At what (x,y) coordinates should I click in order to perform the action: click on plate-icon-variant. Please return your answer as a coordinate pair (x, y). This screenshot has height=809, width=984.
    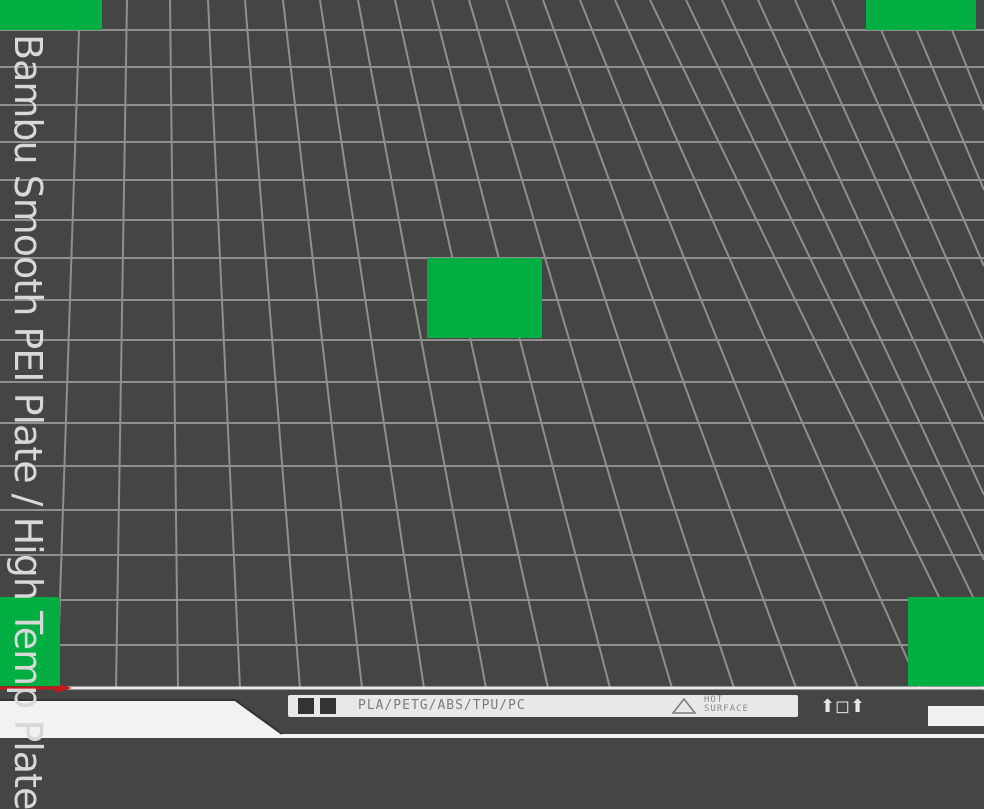
    Looking at the image, I should click on (328, 706).